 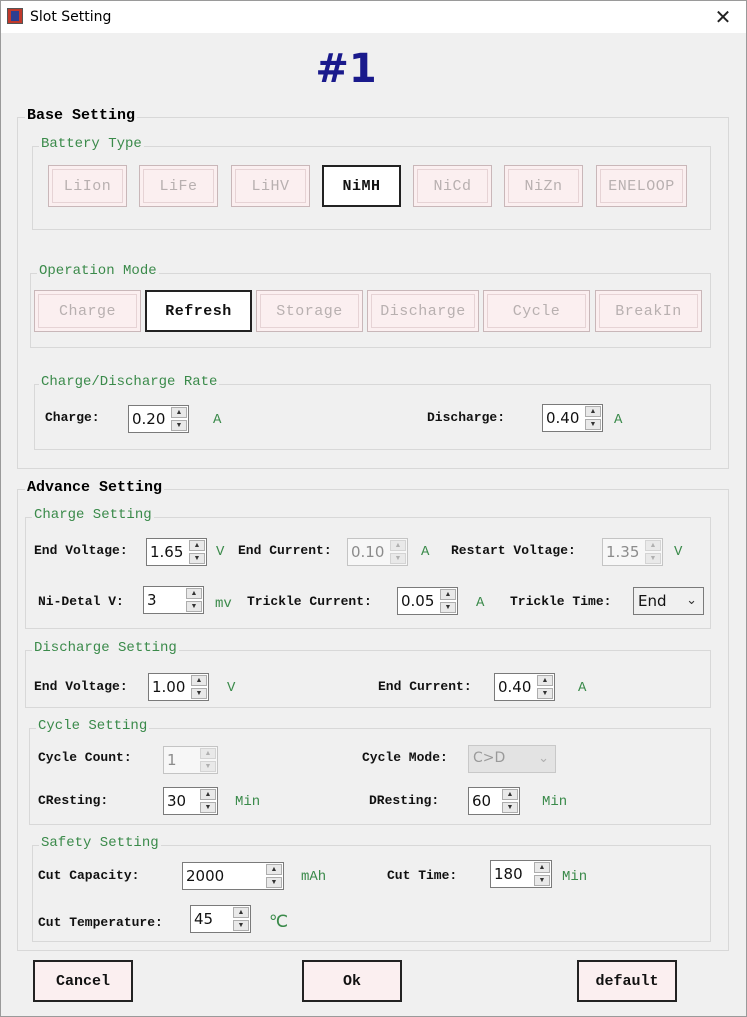 What do you see at coordinates (508, 874) in the screenshot?
I see `cut-time-value: 180` at bounding box center [508, 874].